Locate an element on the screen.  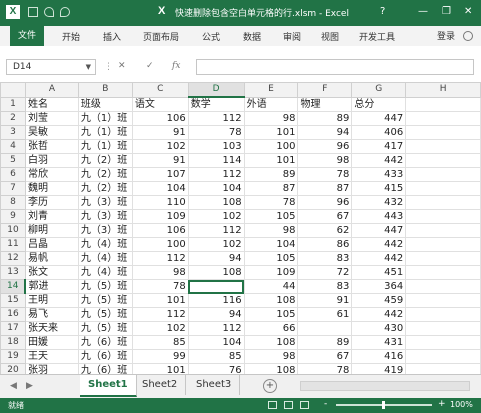
cell-g16: 442 is located at coordinates (379, 314).